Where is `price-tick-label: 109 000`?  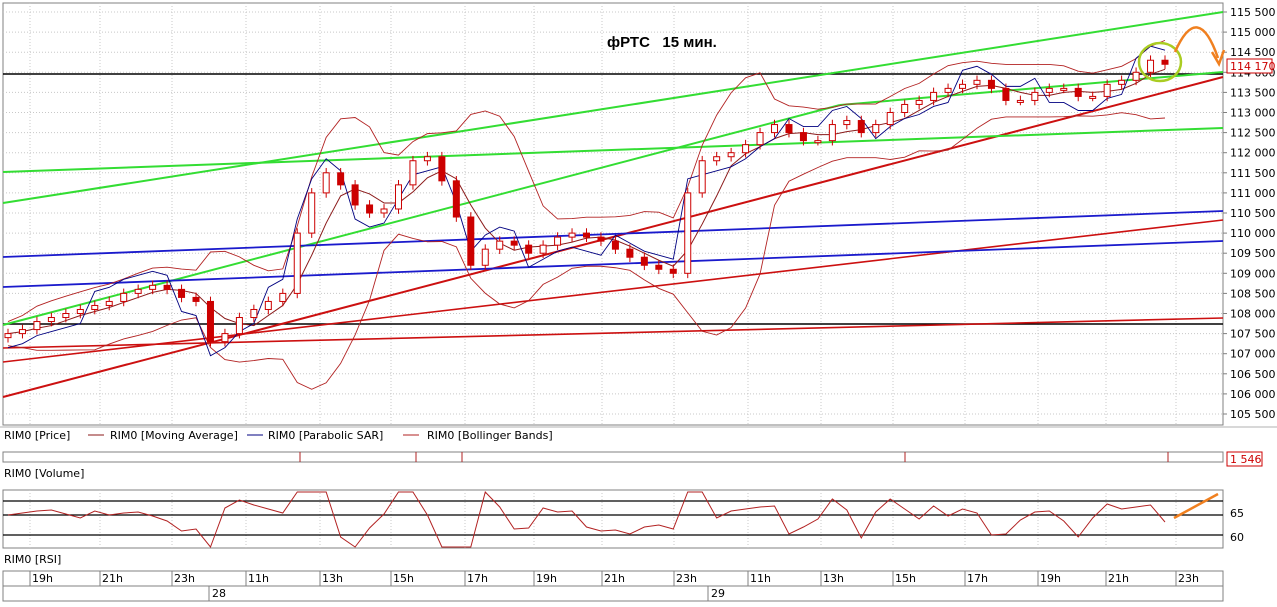
price-tick-label: 109 000 is located at coordinates (1253, 273).